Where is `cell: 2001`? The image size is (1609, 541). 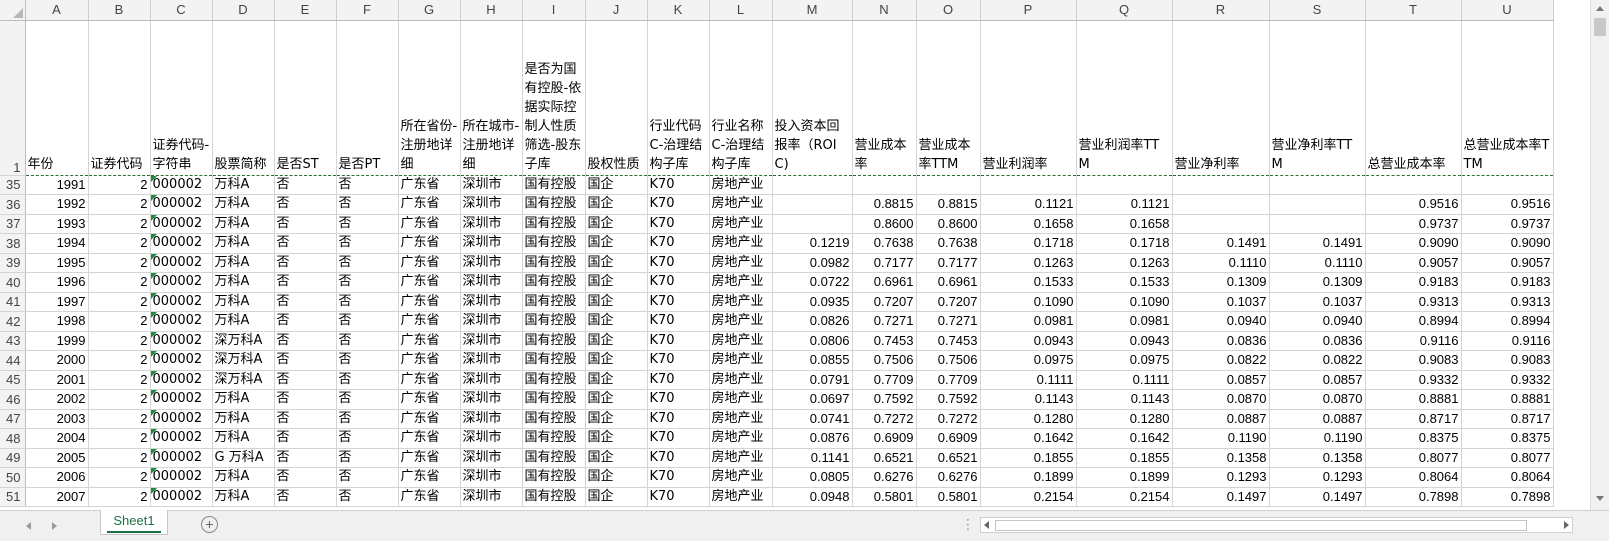
cell: 2001 is located at coordinates (57, 380).